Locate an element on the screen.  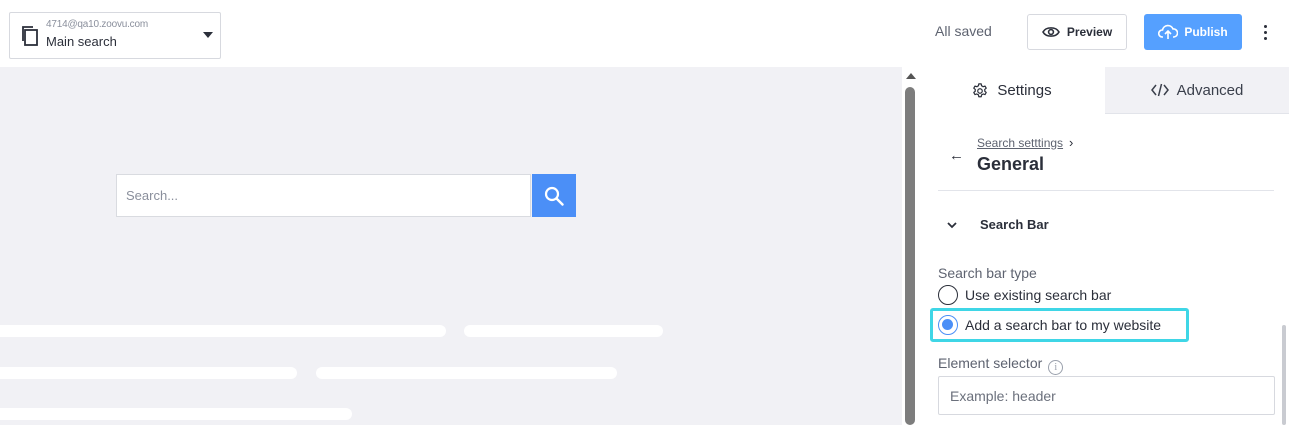
preview-search-bar is located at coordinates (346, 195).